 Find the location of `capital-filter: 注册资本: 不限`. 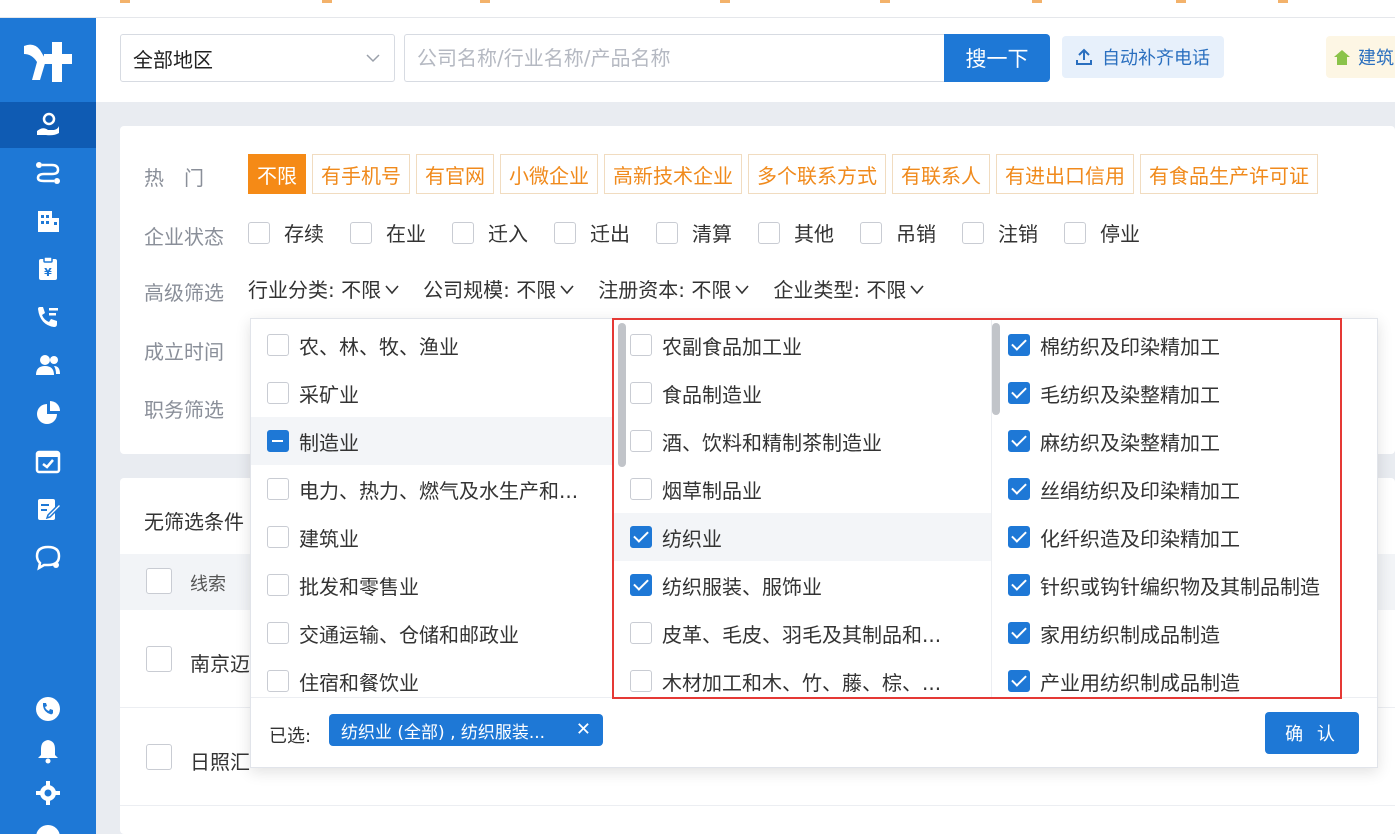

capital-filter: 注册资本: 不限 is located at coordinates (674, 288).